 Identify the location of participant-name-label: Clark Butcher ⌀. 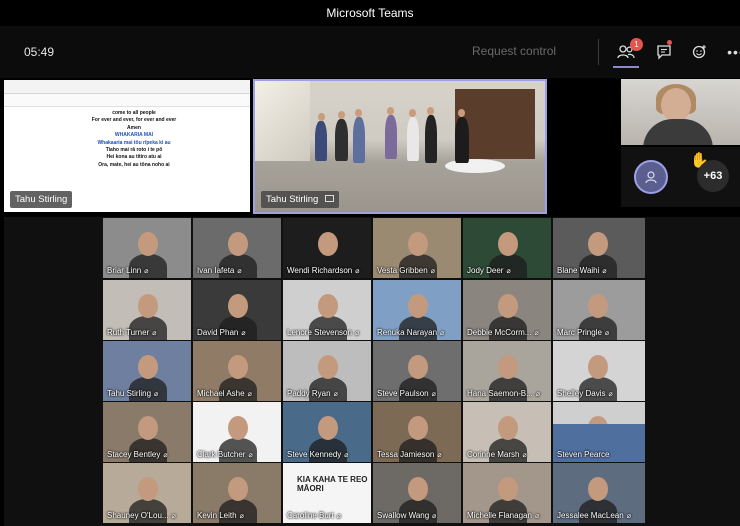
(225, 454).